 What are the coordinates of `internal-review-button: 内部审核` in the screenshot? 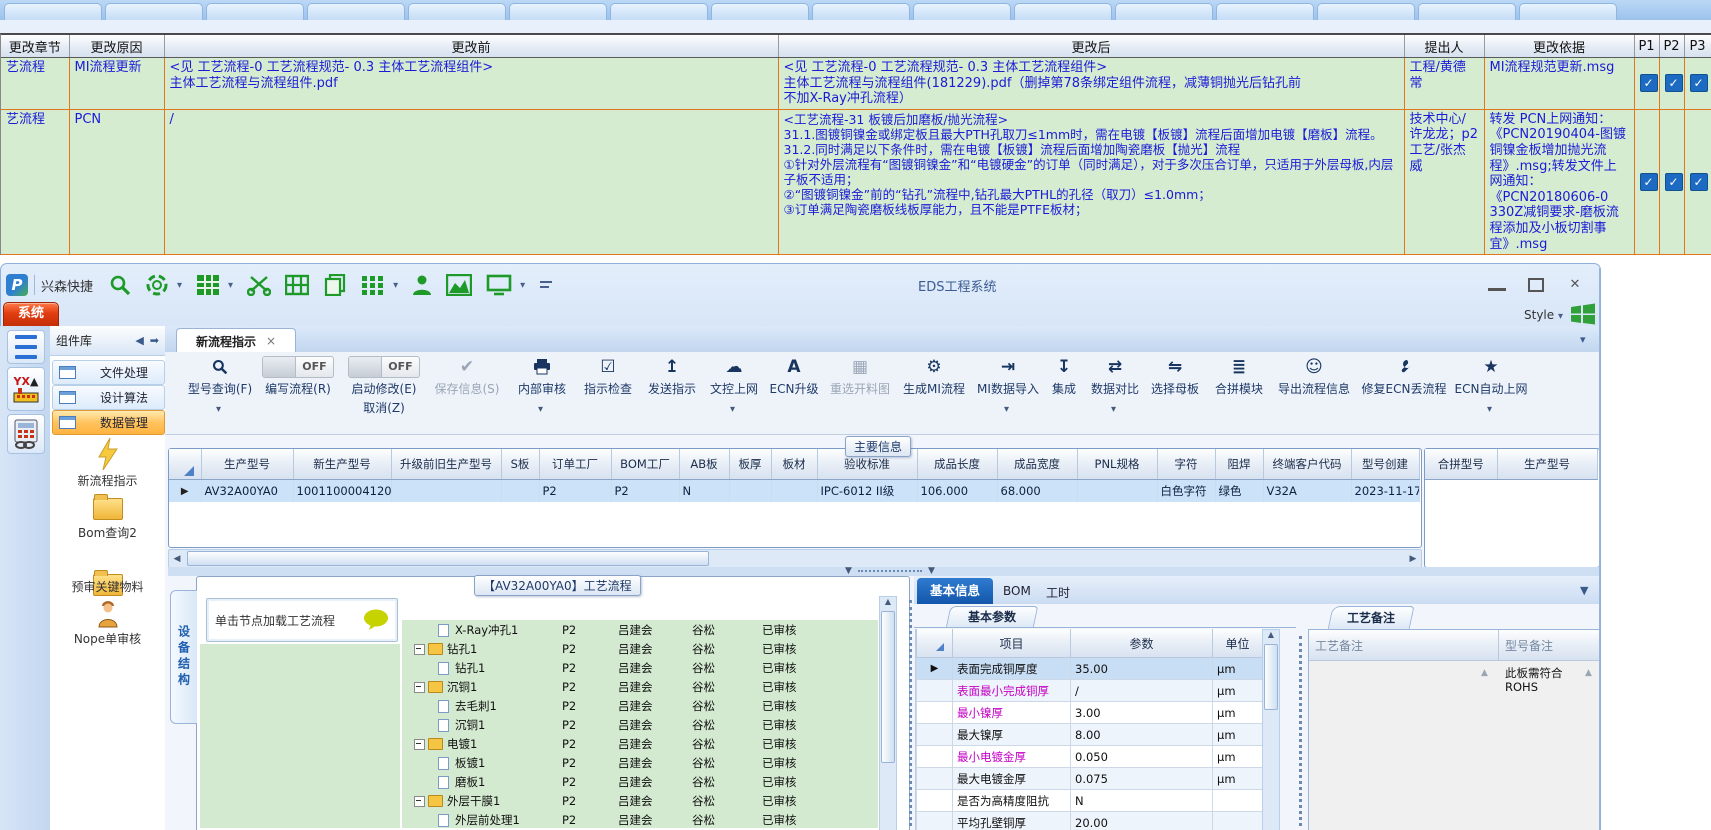 It's located at (542, 379).